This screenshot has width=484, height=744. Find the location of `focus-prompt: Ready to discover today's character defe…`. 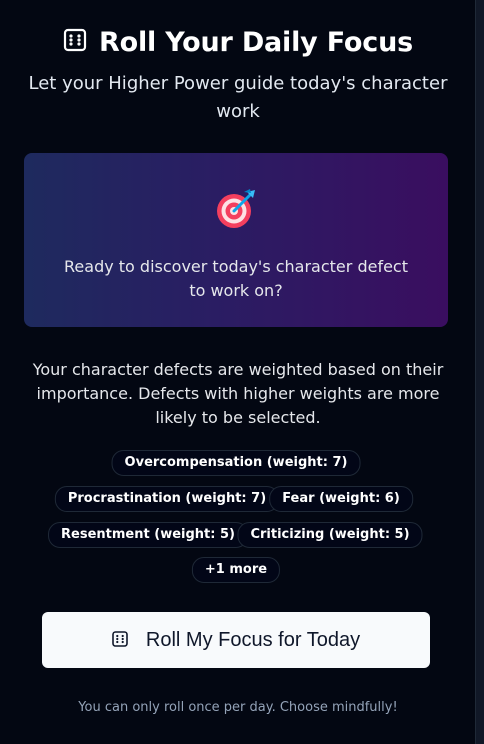

focus-prompt: Ready to discover today's character defe… is located at coordinates (236, 278).